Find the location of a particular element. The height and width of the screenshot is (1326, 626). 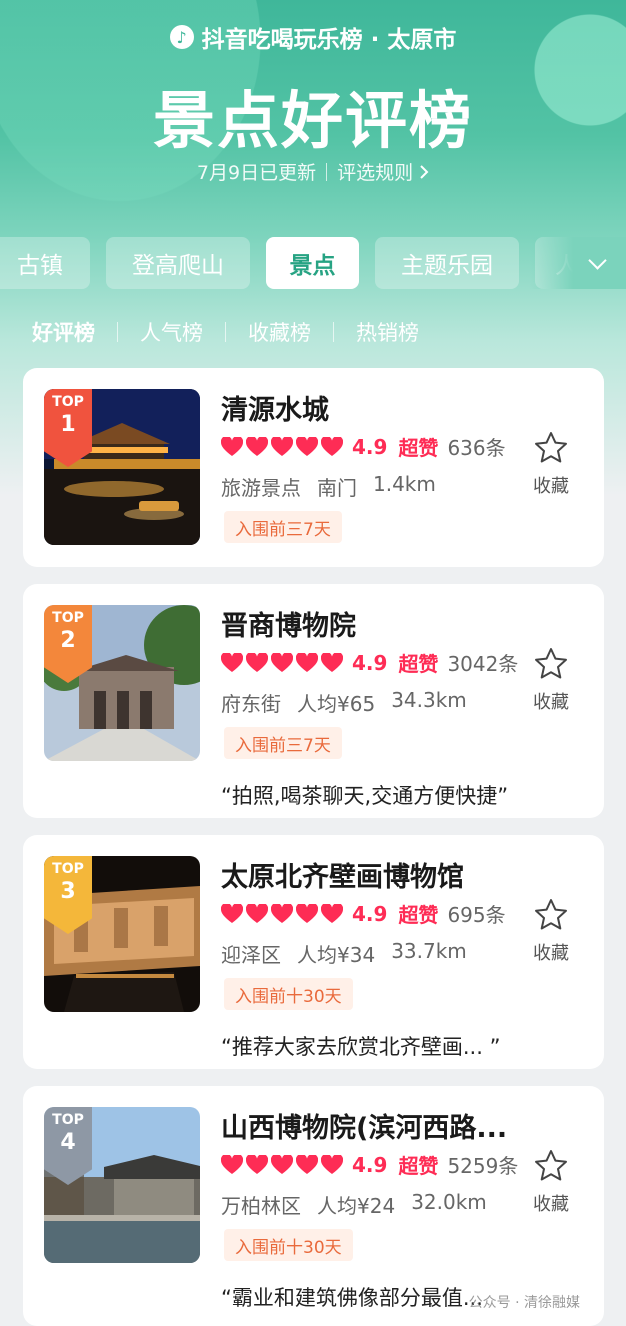

tab-theme-park: 主题乐园 is located at coordinates (447, 263).